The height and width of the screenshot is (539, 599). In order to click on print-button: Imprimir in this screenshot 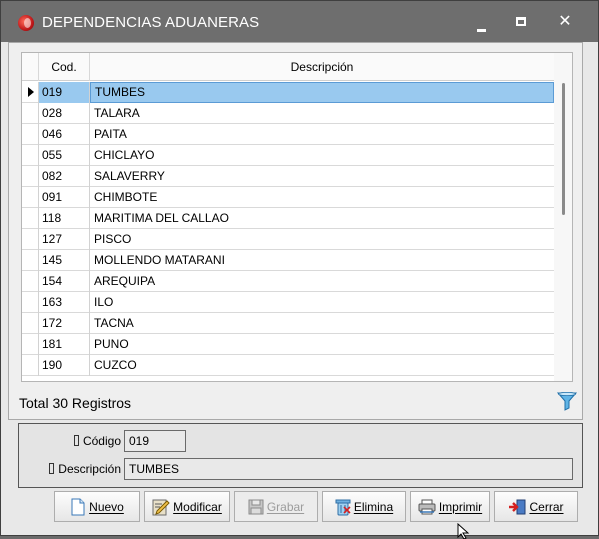, I will do `click(450, 506)`.